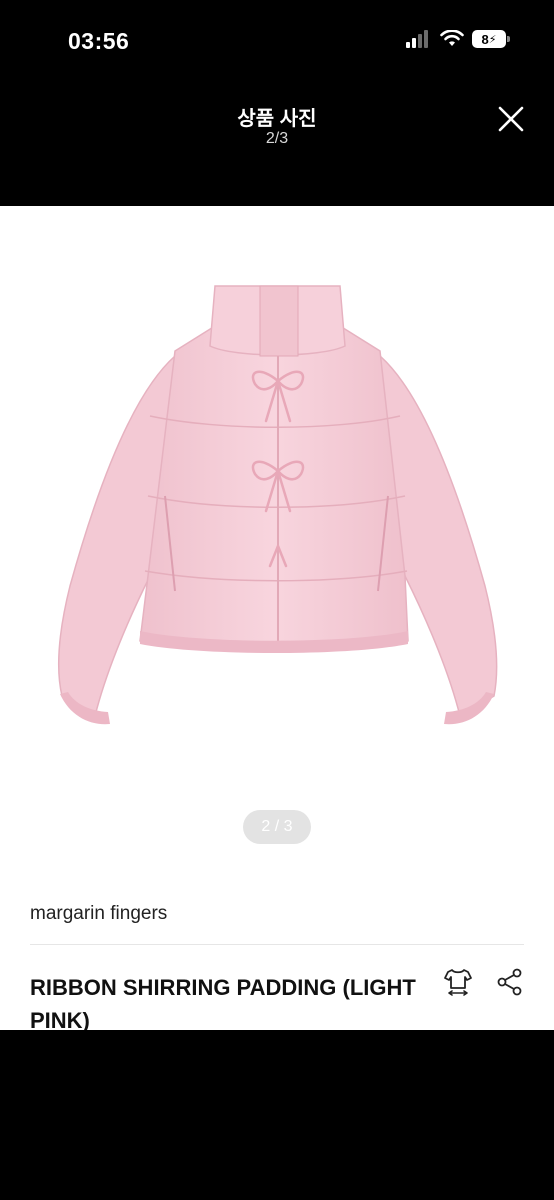 The image size is (554, 1200). What do you see at coordinates (277, 138) in the screenshot?
I see `photo-counter: 2/3` at bounding box center [277, 138].